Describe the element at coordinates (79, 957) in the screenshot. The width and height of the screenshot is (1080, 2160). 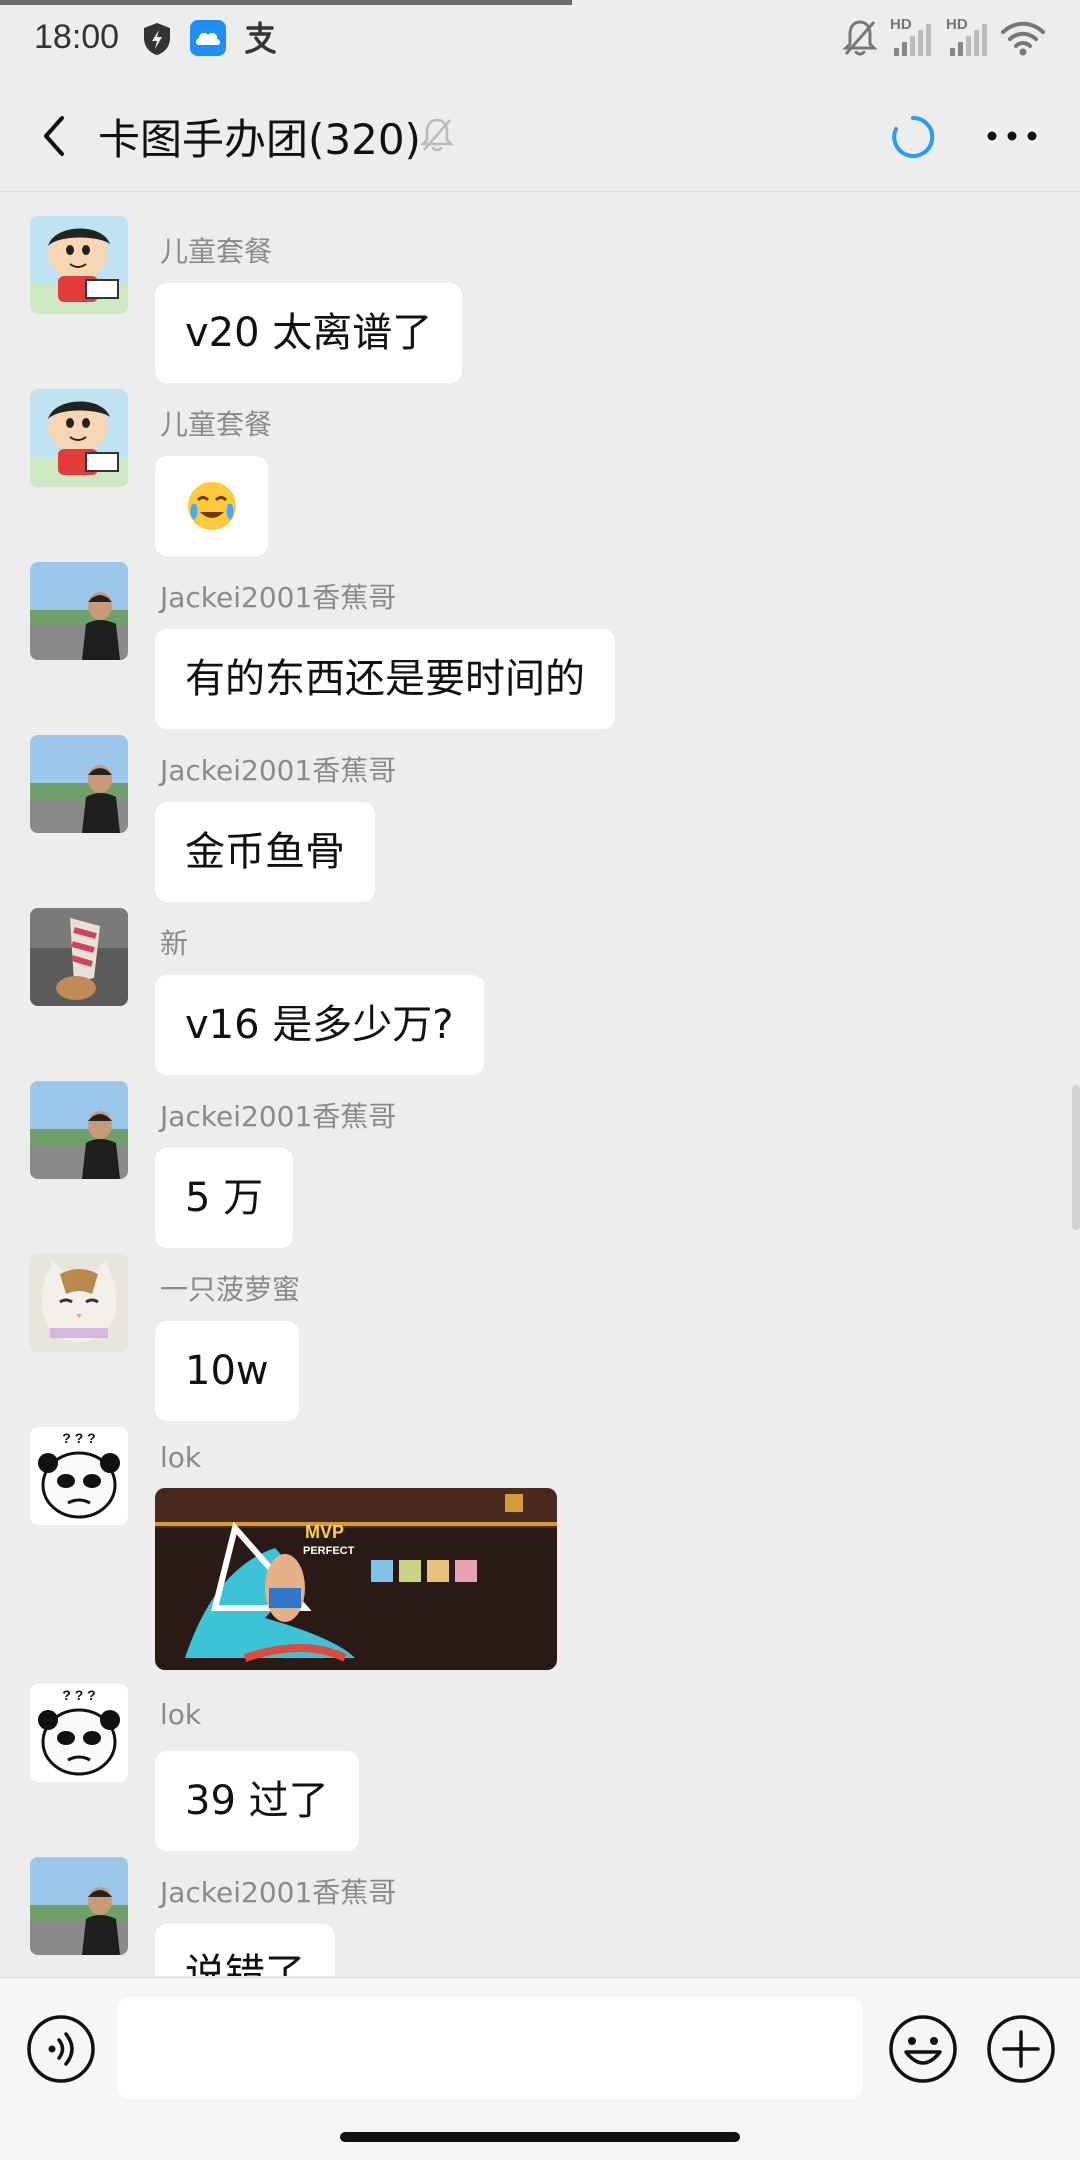
I see `avatar-figure-photo` at that location.